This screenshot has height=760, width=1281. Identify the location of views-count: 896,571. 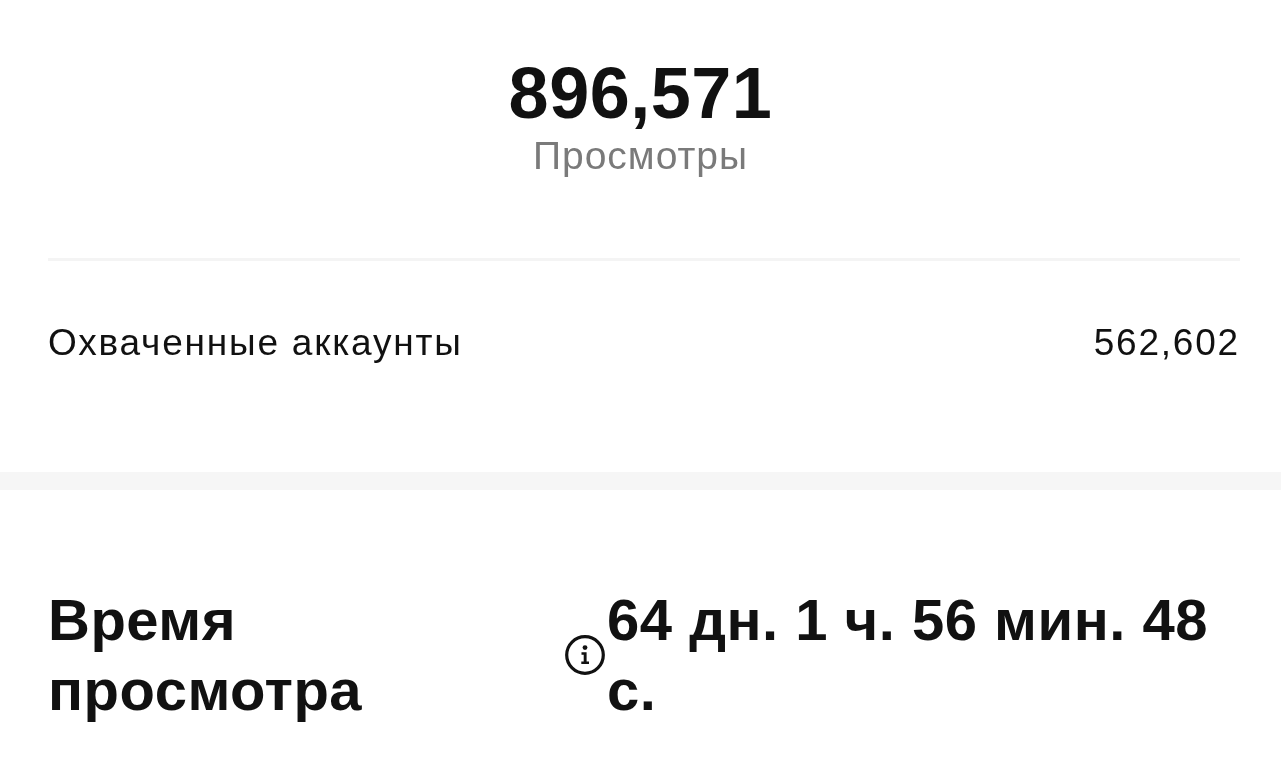
(640, 93).